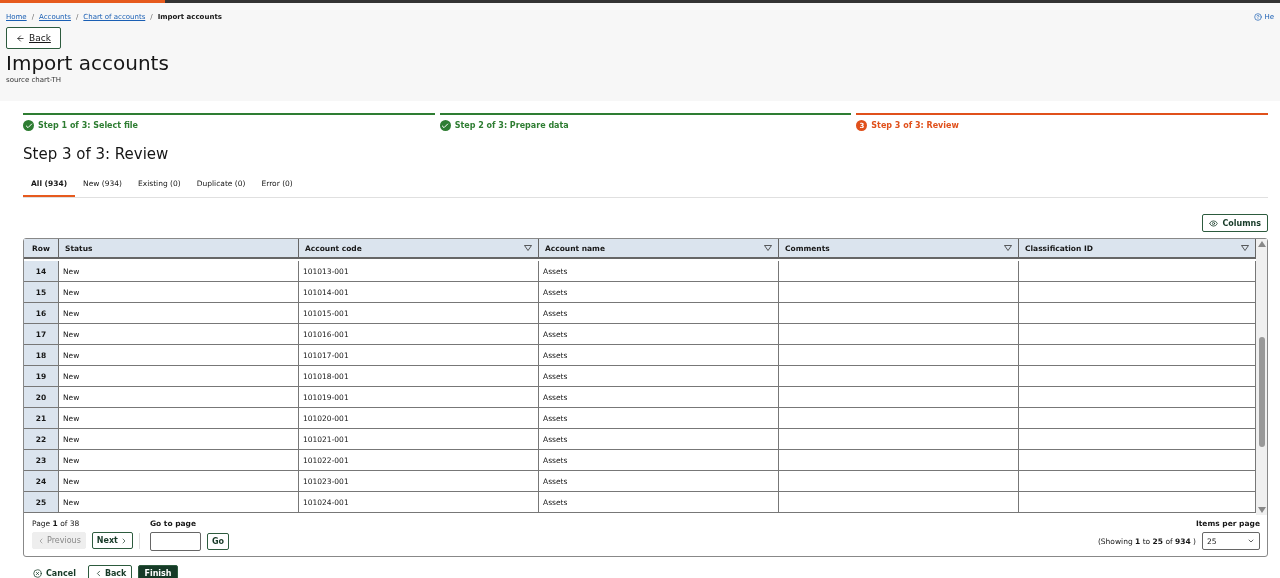  I want to click on chevron-left-icon, so click(41, 540).